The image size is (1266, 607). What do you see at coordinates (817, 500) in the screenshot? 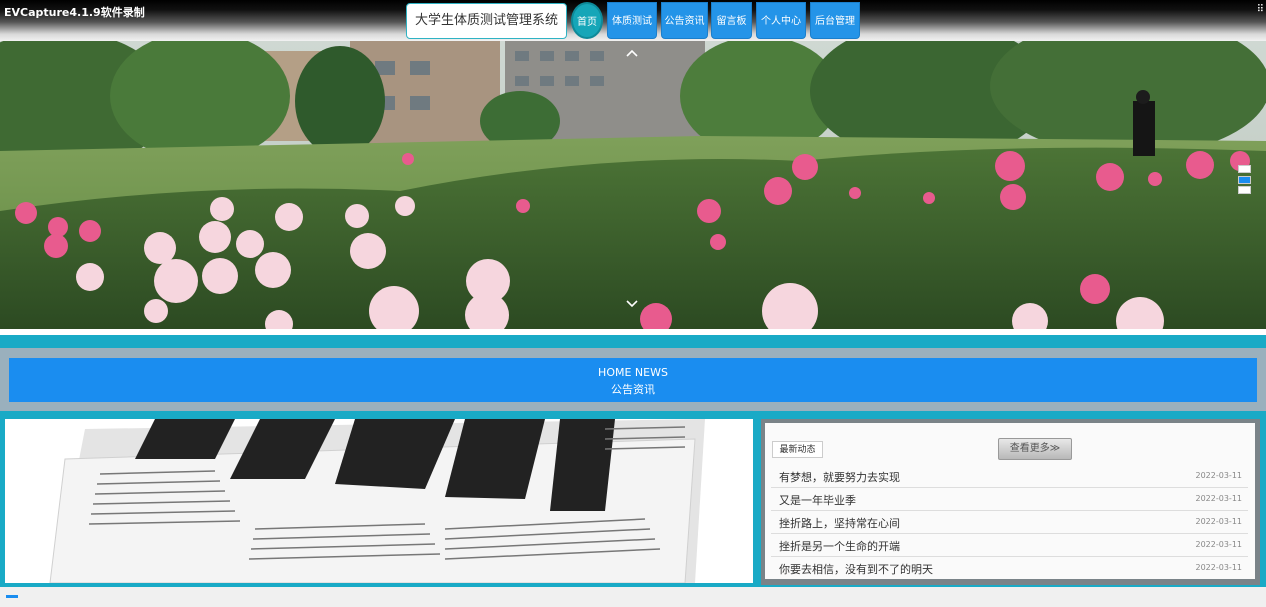
I see `news-item-title: 又是一年毕业季` at bounding box center [817, 500].